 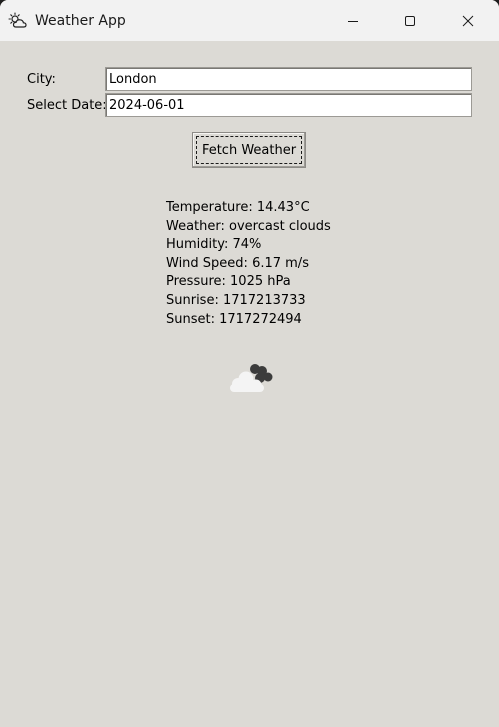 What do you see at coordinates (67, 105) in the screenshot?
I see `date-label: Select Date:` at bounding box center [67, 105].